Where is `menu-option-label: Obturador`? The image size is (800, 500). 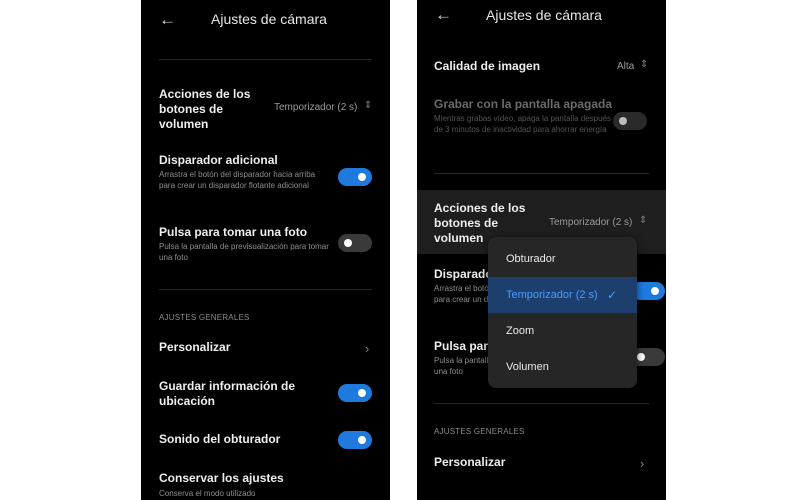 menu-option-label: Obturador is located at coordinates (531, 259).